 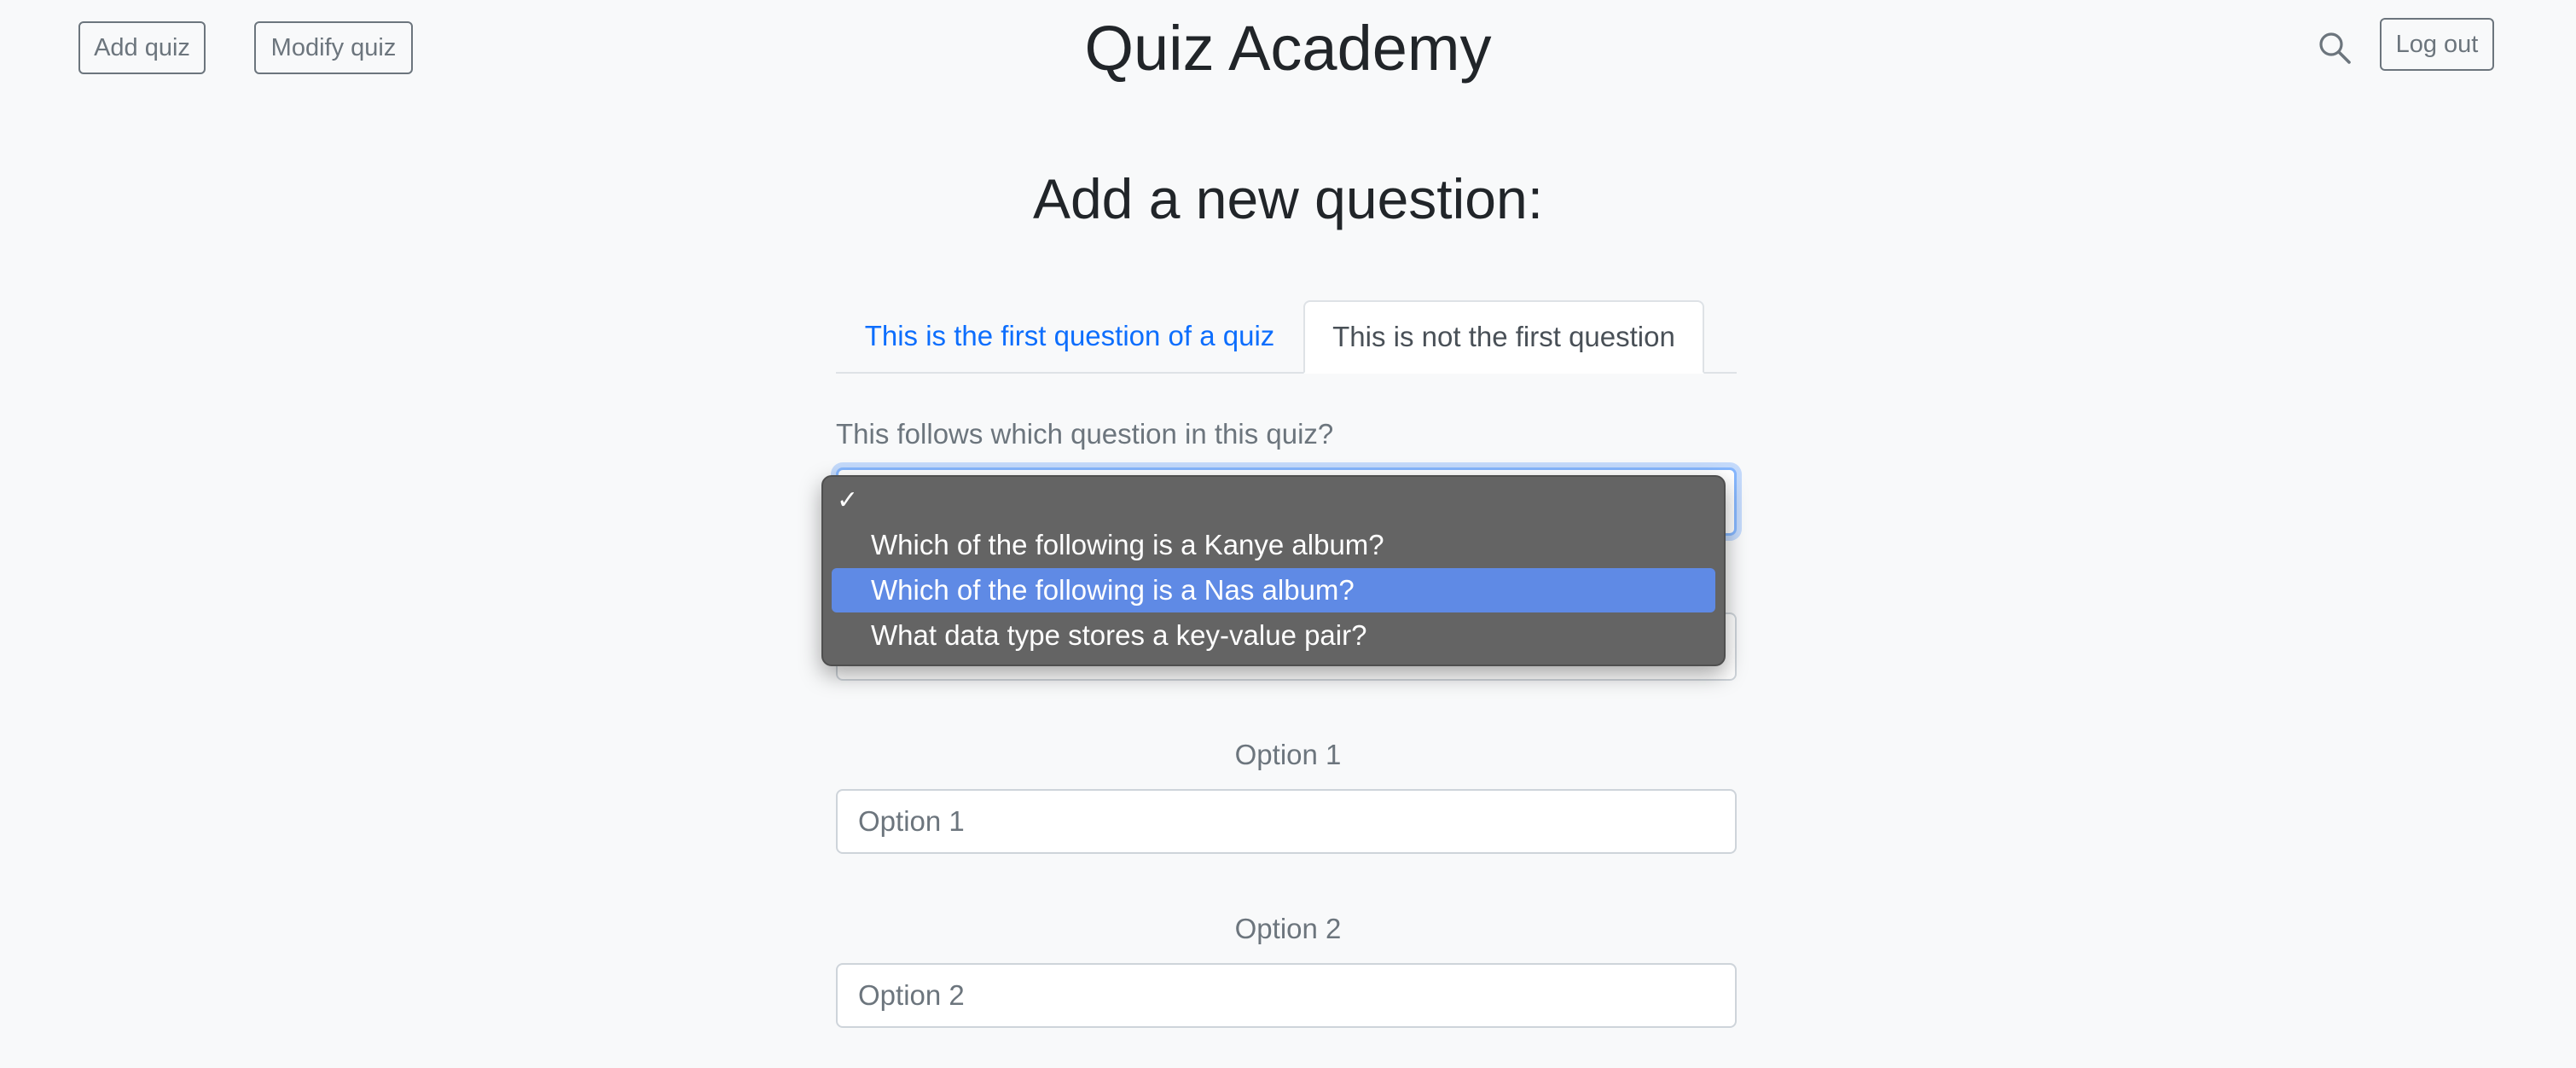 What do you see at coordinates (1288, 48) in the screenshot?
I see `brand-title: Quiz Academy` at bounding box center [1288, 48].